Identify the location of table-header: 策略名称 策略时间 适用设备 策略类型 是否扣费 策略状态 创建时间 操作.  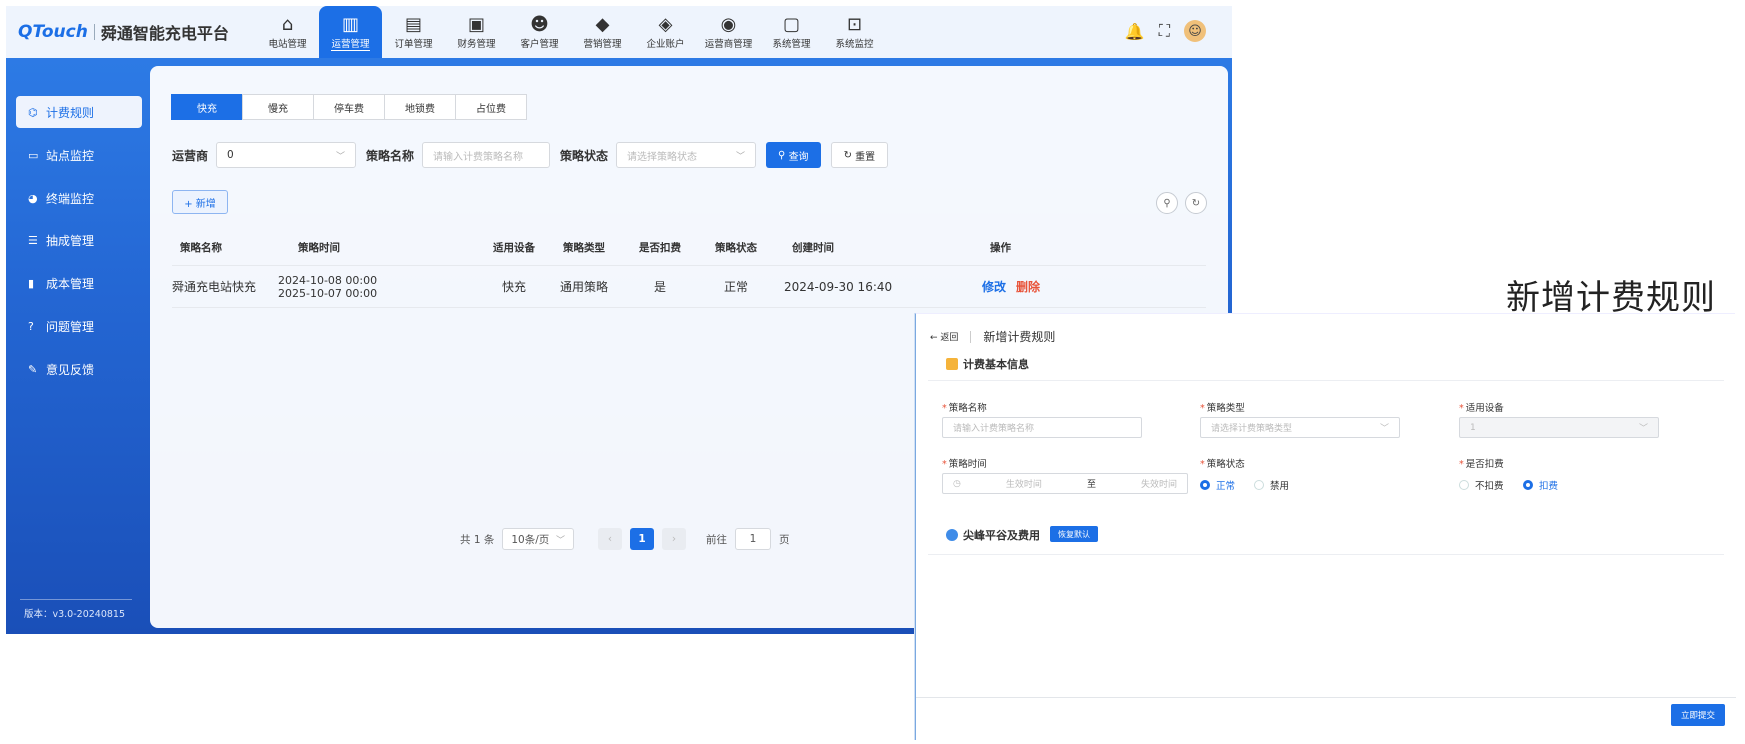
(689, 248).